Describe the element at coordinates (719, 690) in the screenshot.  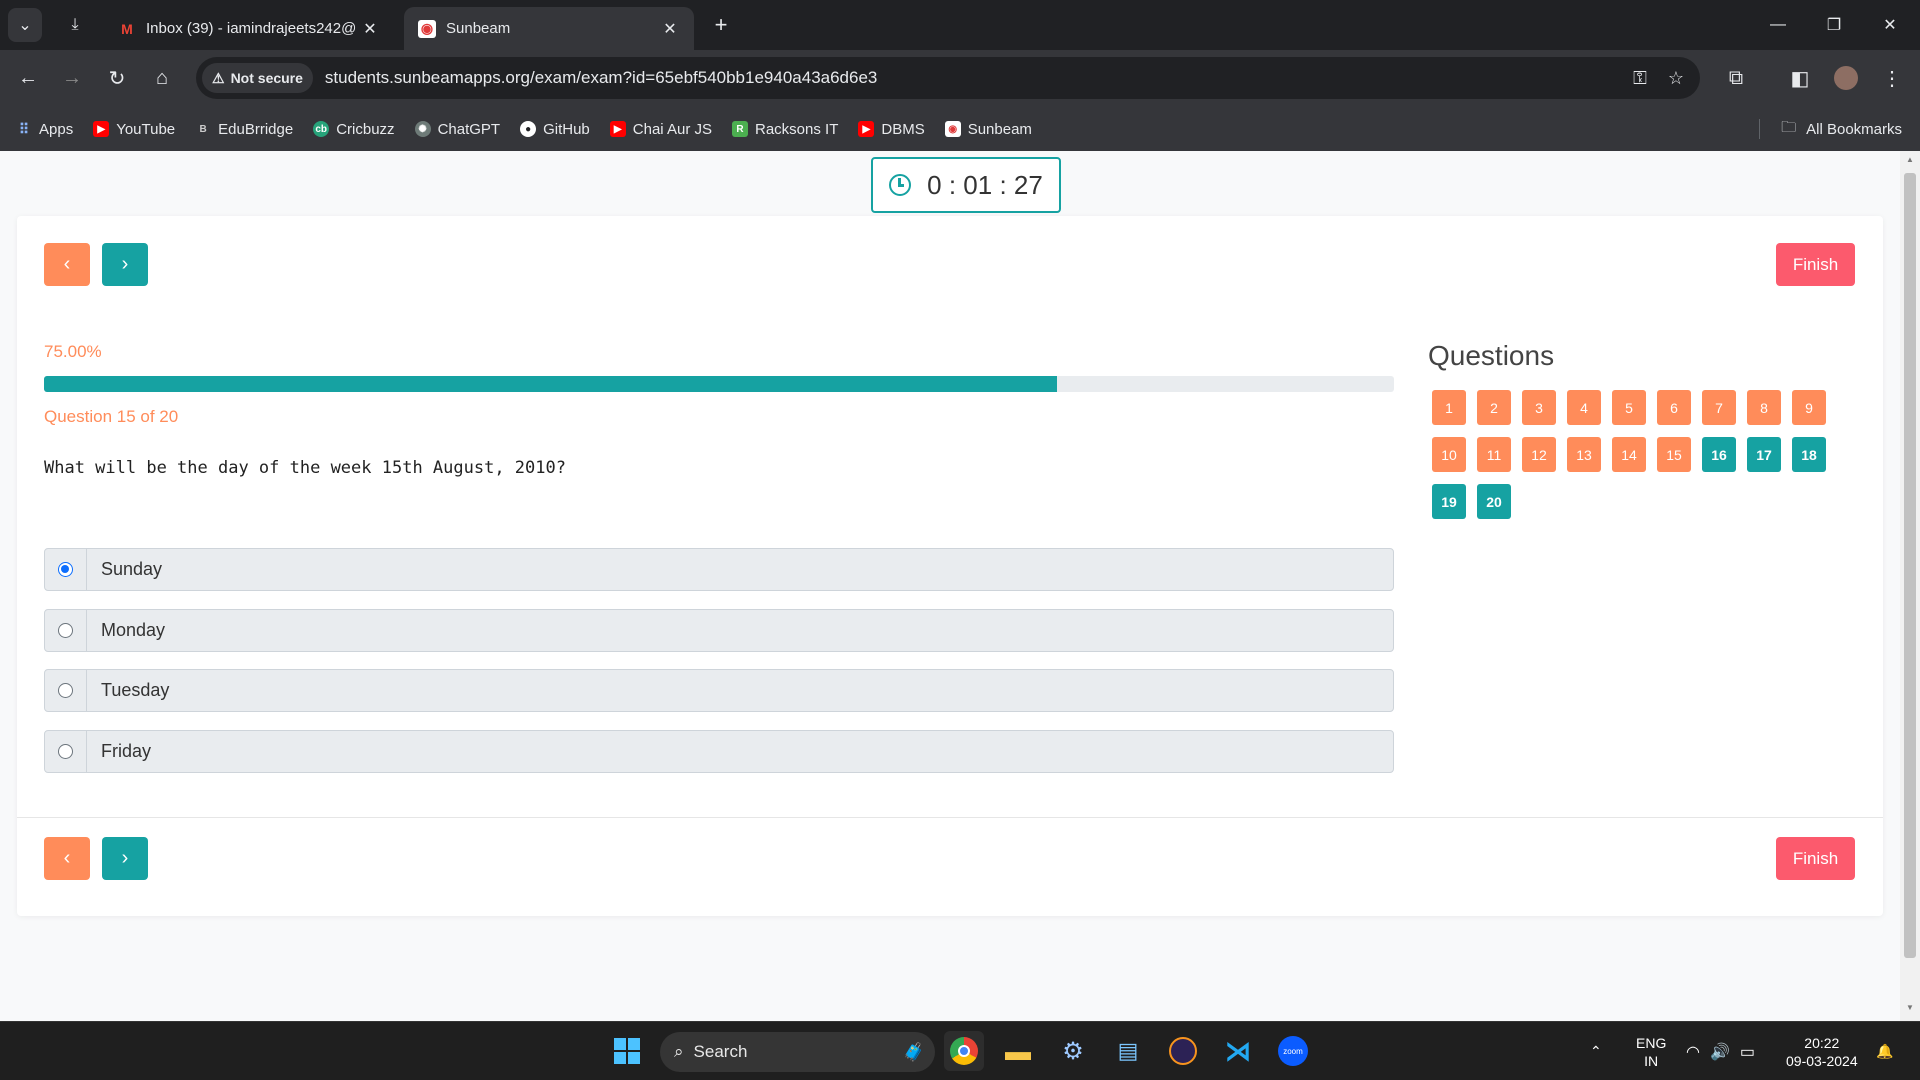
I see `answer-option: Tuesday` at that location.